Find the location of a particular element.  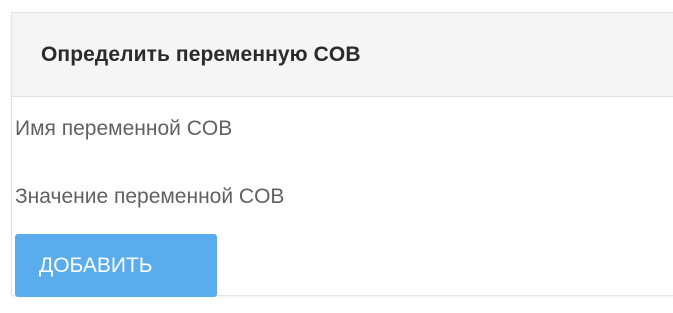

cob-variable-name-label: Имя переменной COB is located at coordinates (124, 128).